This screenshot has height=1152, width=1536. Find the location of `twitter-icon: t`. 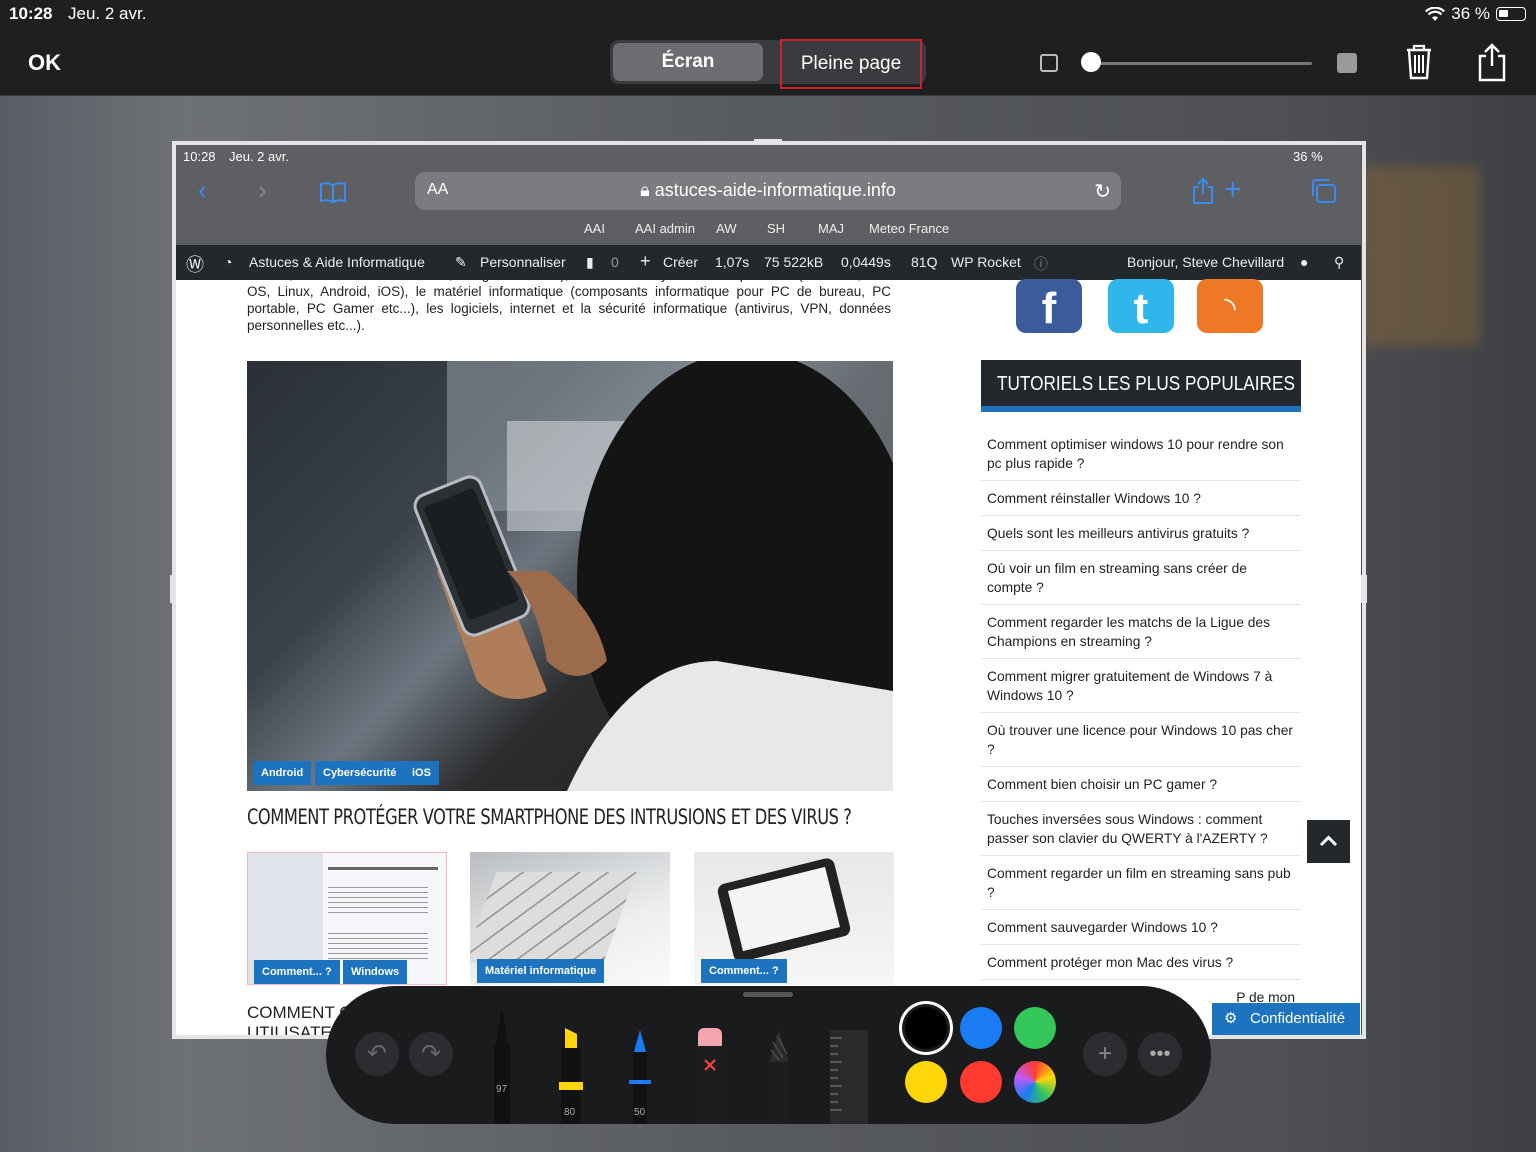

twitter-icon: t is located at coordinates (1141, 306).